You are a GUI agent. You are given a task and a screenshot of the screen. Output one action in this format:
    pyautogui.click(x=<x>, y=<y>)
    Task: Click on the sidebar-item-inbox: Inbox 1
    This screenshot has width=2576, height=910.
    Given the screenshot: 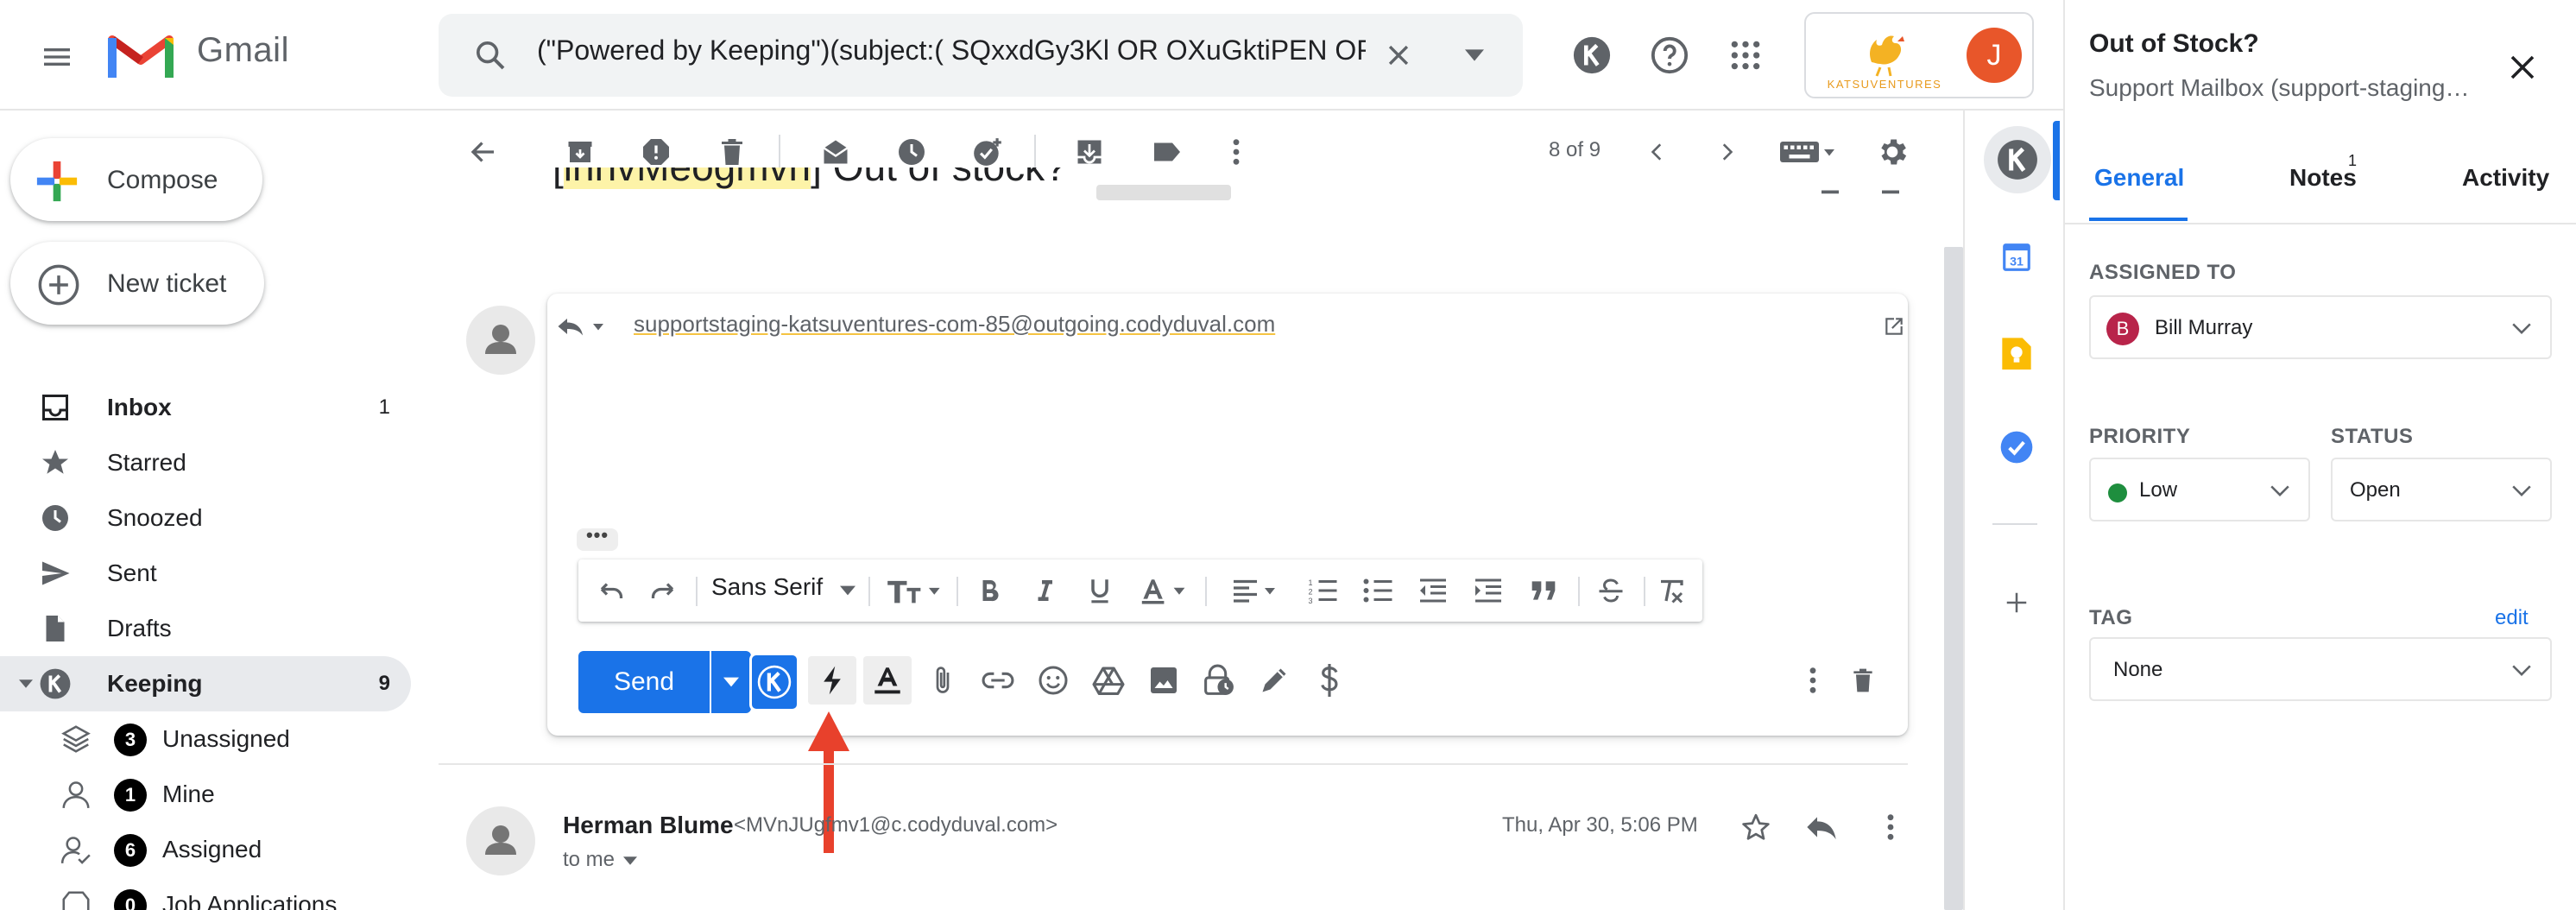 What is the action you would take?
    pyautogui.click(x=205, y=408)
    